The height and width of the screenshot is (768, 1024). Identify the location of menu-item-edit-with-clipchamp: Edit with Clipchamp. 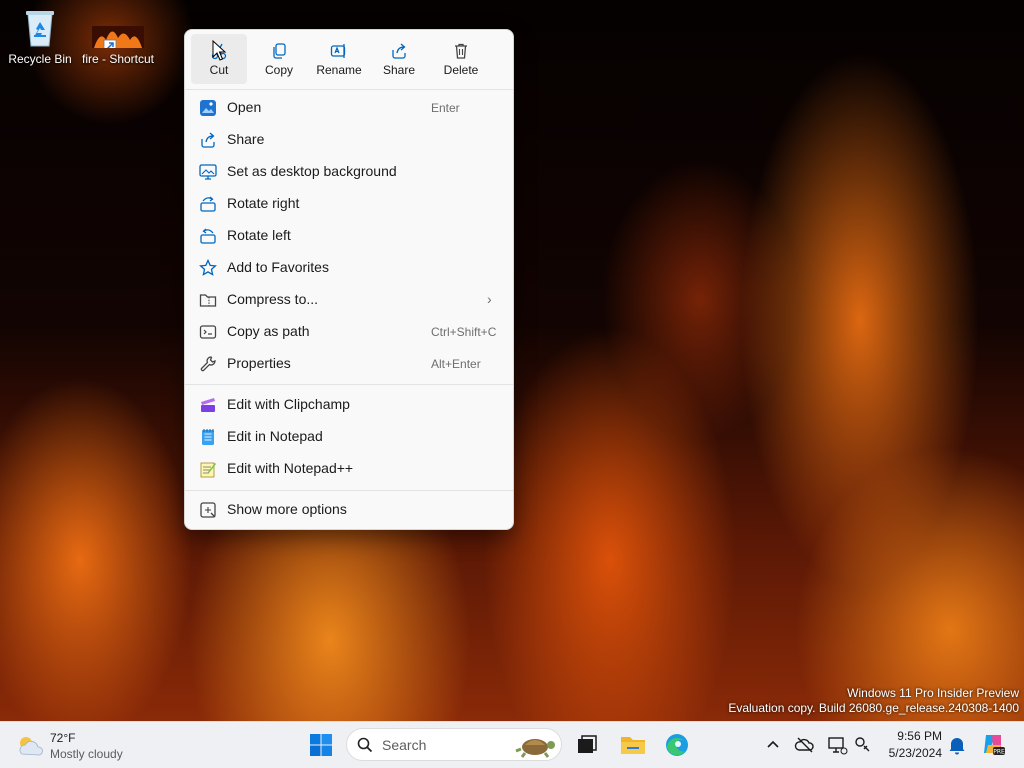
(349, 405).